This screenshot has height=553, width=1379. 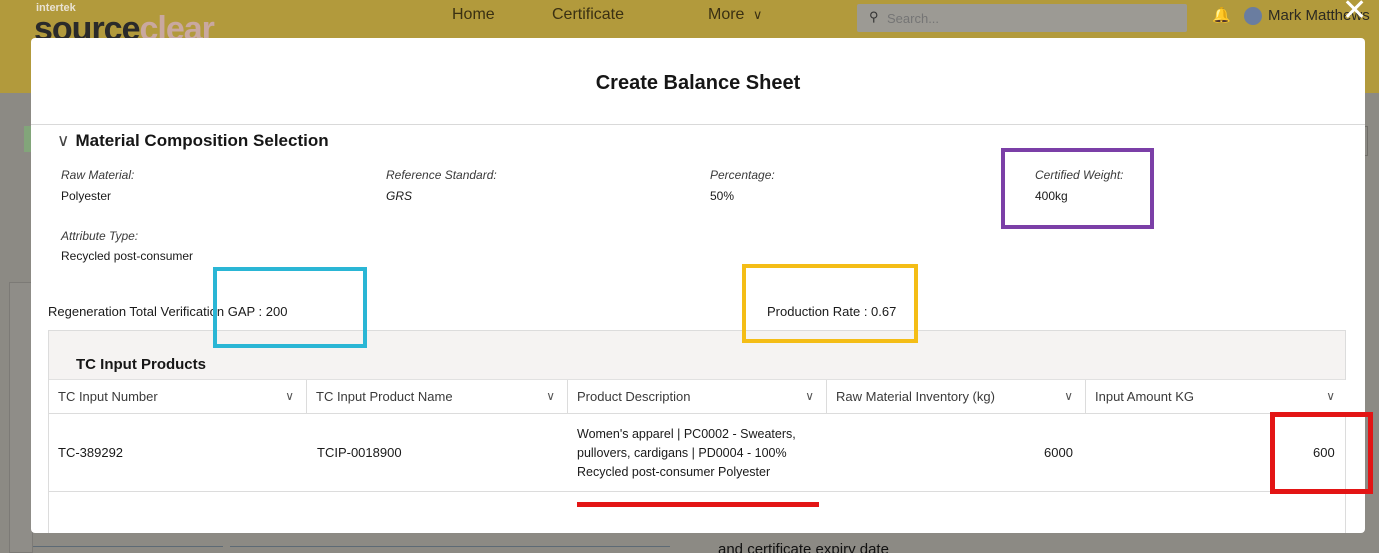 What do you see at coordinates (726, 14) in the screenshot?
I see `nav-more-label: More` at bounding box center [726, 14].